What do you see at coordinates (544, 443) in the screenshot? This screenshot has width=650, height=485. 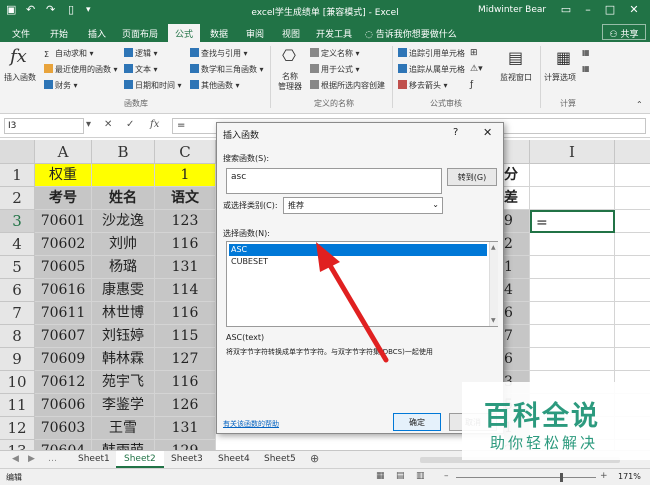 I see `watermark-subtitle: 助你轻松解决` at bounding box center [544, 443].